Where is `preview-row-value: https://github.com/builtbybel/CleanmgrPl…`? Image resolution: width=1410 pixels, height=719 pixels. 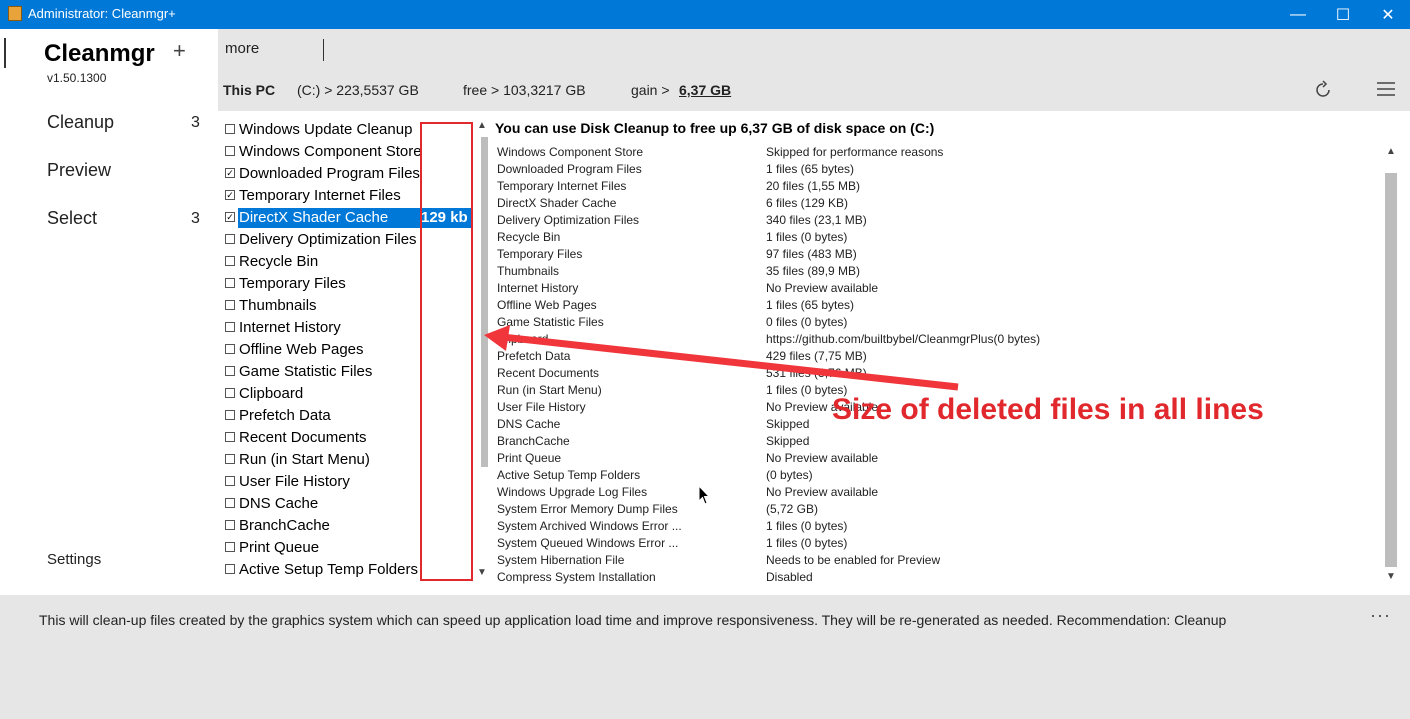 preview-row-value: https://github.com/builtbybel/CleanmgrPl… is located at coordinates (903, 339).